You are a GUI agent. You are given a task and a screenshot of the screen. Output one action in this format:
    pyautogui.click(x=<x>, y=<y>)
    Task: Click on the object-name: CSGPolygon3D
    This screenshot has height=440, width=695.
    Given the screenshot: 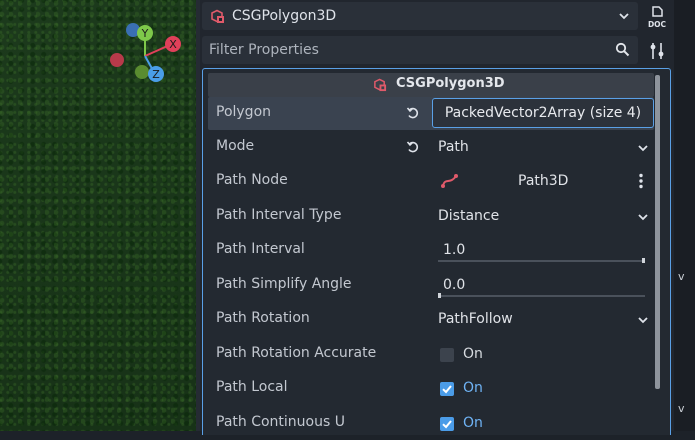 What is the action you would take?
    pyautogui.click(x=284, y=16)
    